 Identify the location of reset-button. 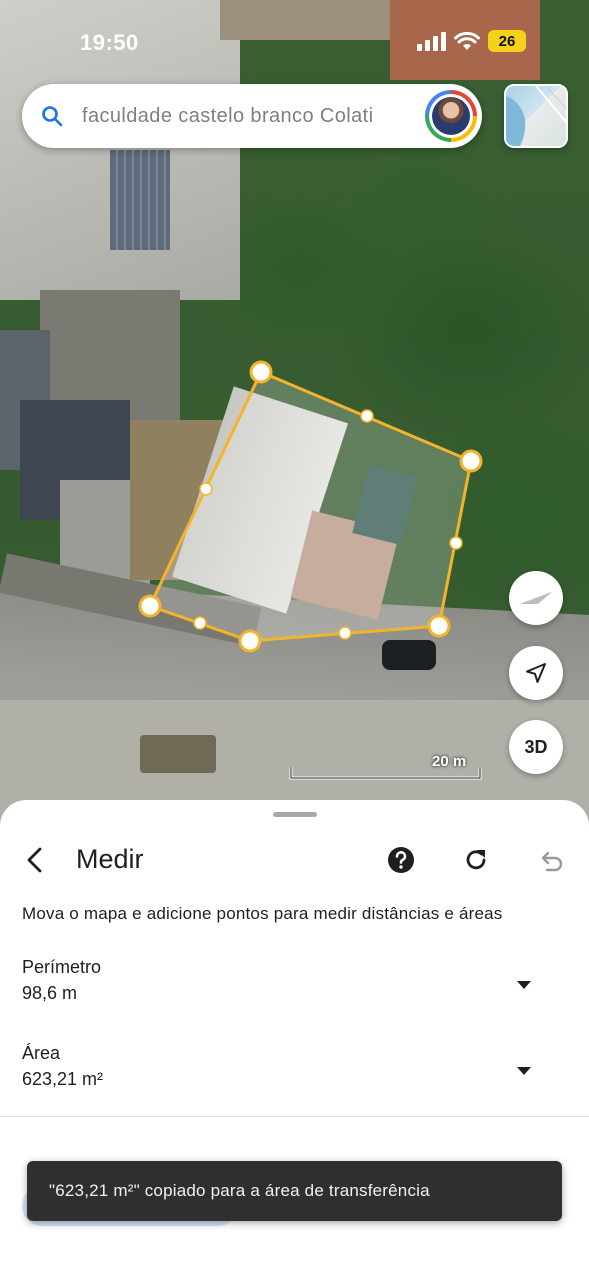
(476, 860).